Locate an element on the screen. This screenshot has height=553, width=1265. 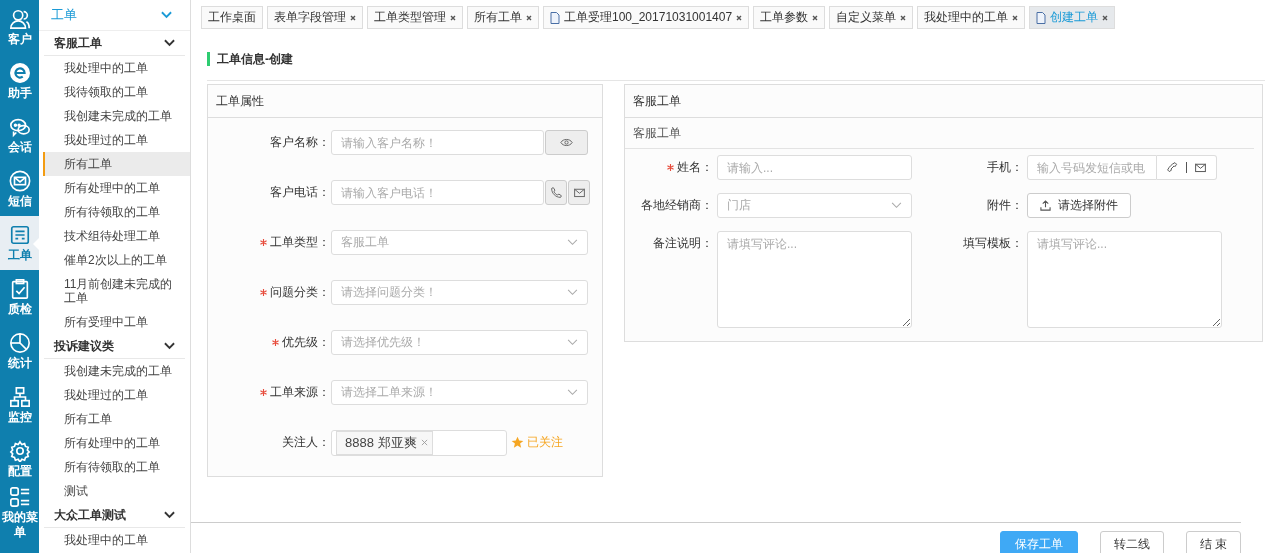
field-label: 工单类型： is located at coordinates (269, 242).